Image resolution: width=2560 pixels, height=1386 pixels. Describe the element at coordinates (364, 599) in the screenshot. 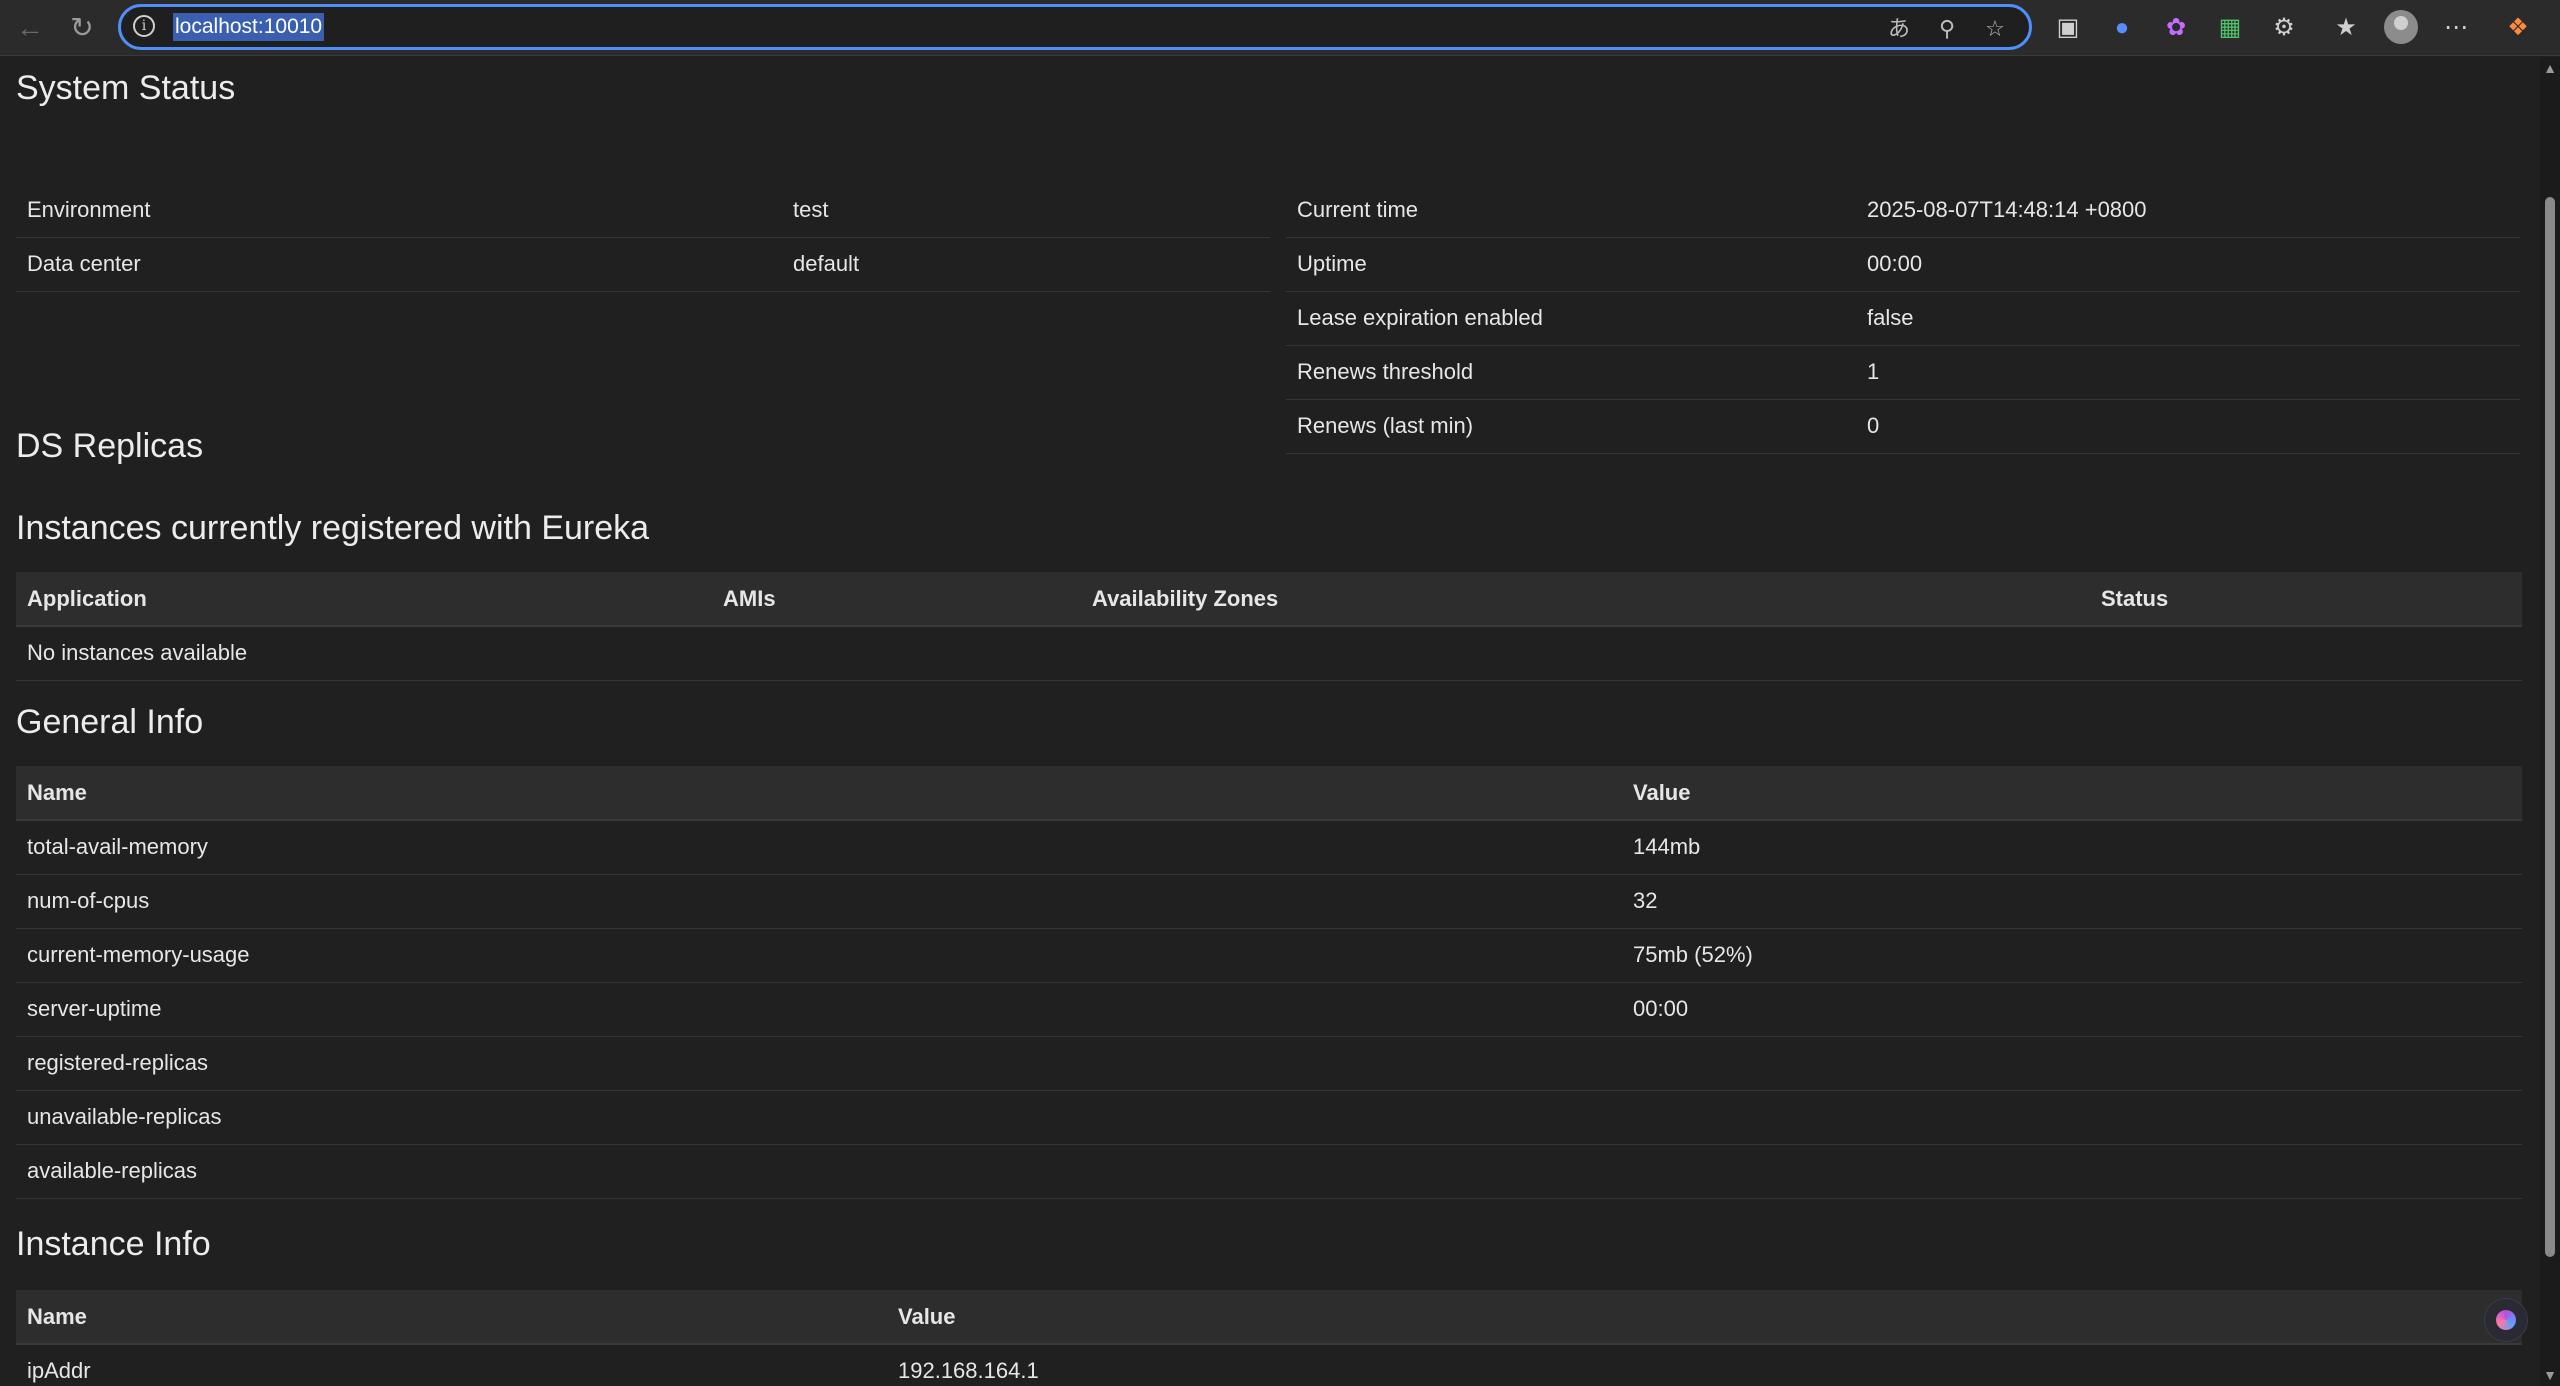

I see `col-application: Application` at that location.